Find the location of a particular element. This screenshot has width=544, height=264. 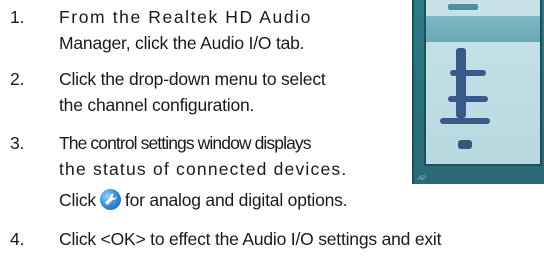

step-number: 3. is located at coordinates (17, 143).